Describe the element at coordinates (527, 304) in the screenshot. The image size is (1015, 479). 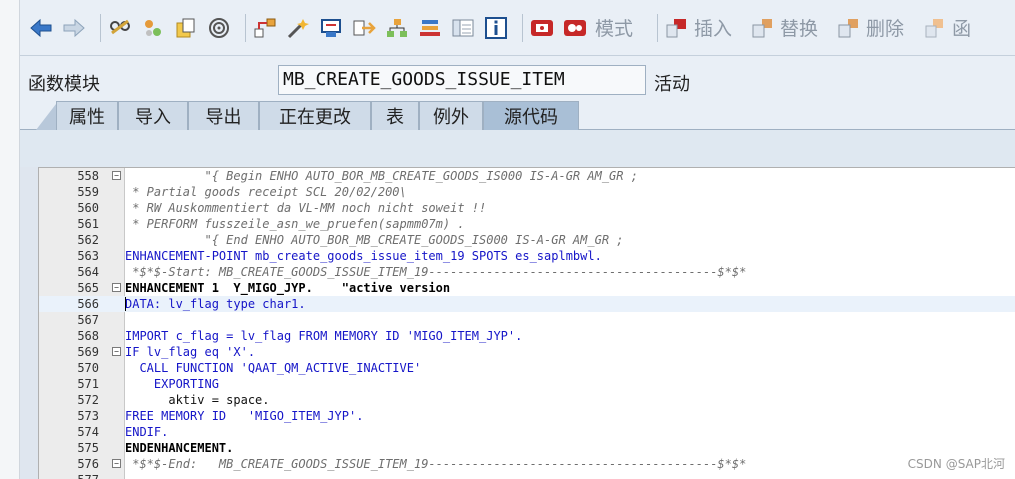
I see `code-line-current: 566 DATA: lv_flag type char1.` at that location.